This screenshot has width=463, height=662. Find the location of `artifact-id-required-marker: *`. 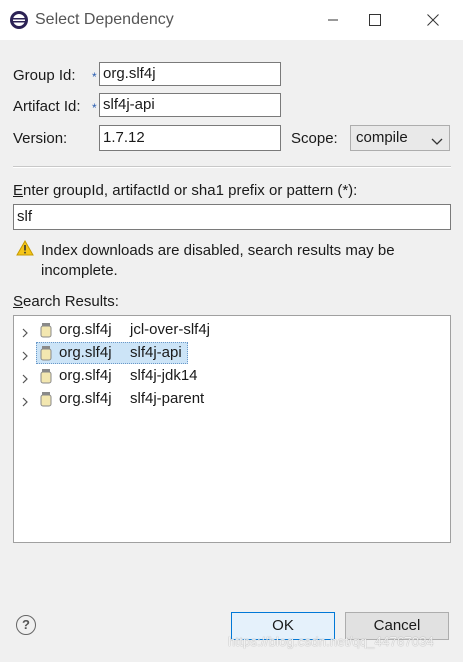

artifact-id-required-marker: * is located at coordinates (94, 108).